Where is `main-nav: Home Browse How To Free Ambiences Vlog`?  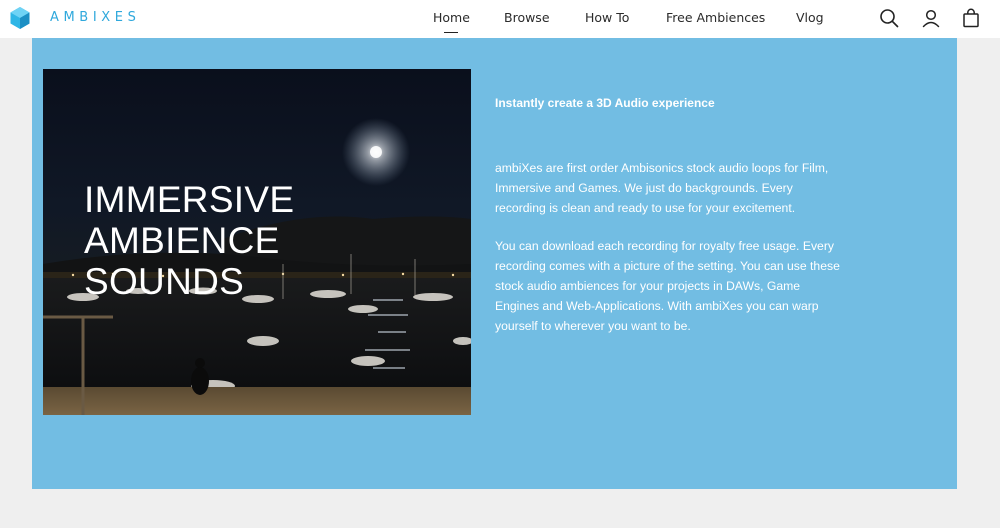 main-nav: Home Browse How To Free Ambiences Vlog is located at coordinates (500, 19).